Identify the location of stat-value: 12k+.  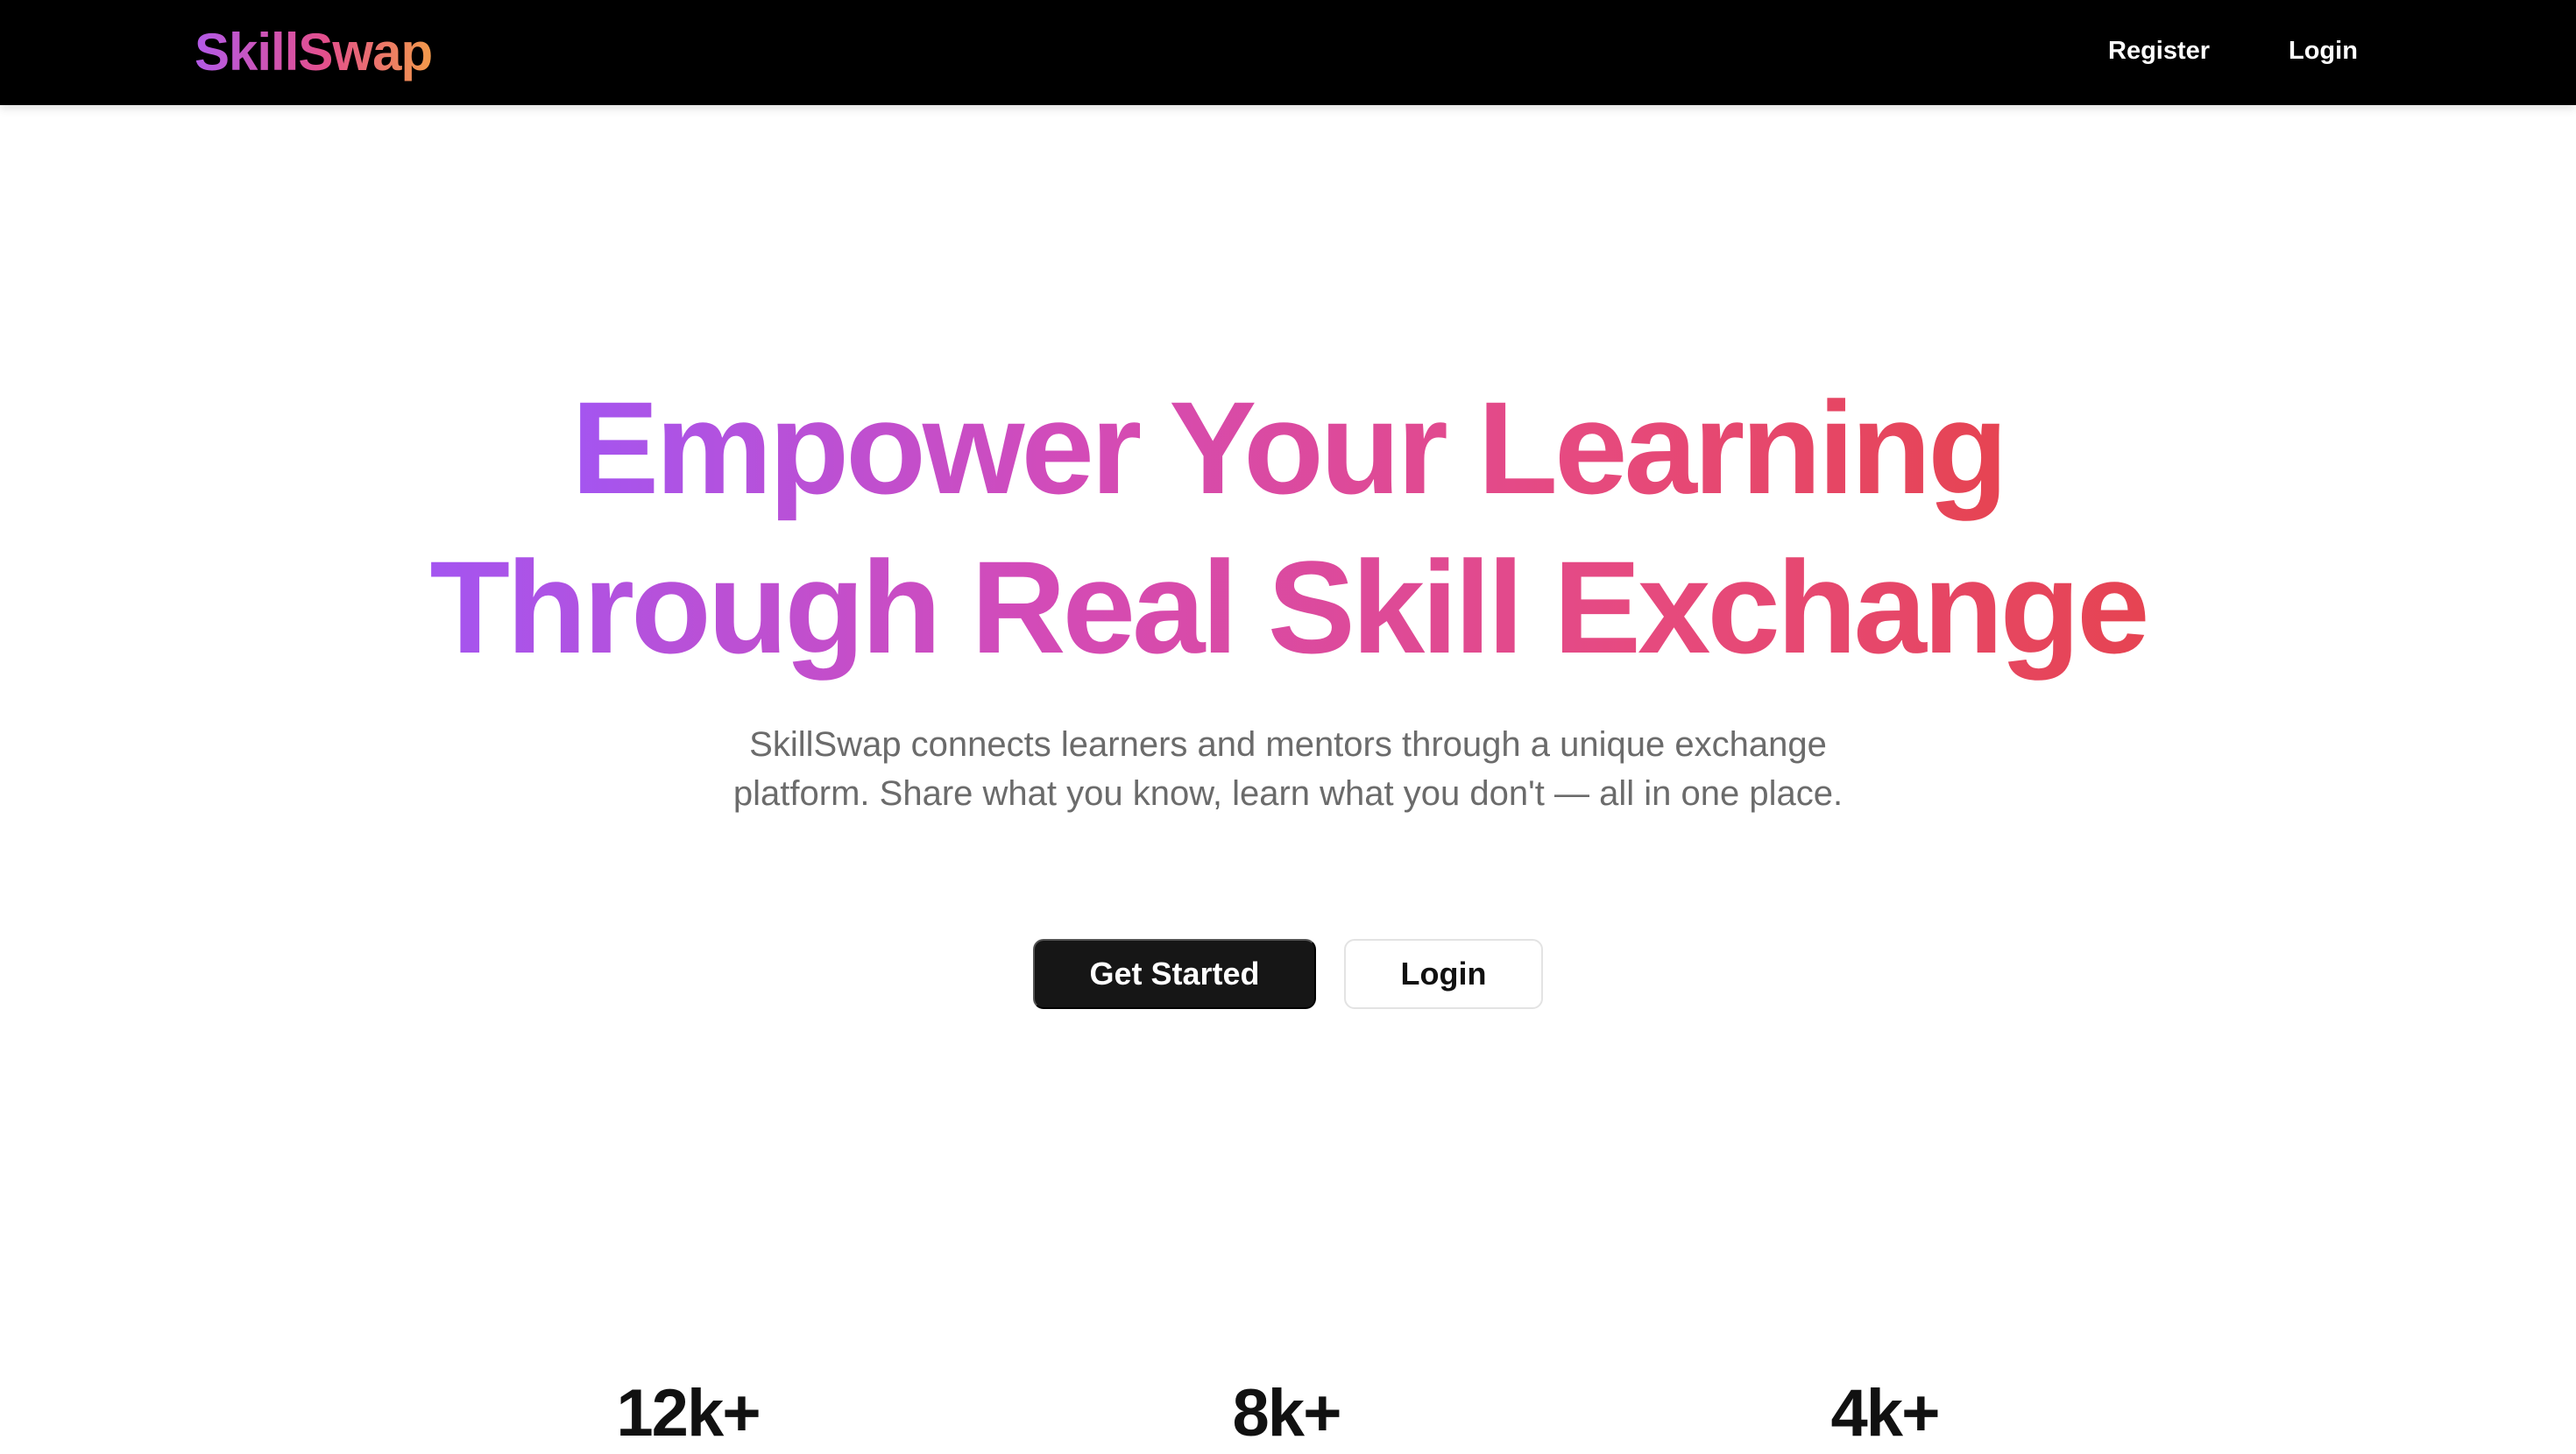
(688, 1413).